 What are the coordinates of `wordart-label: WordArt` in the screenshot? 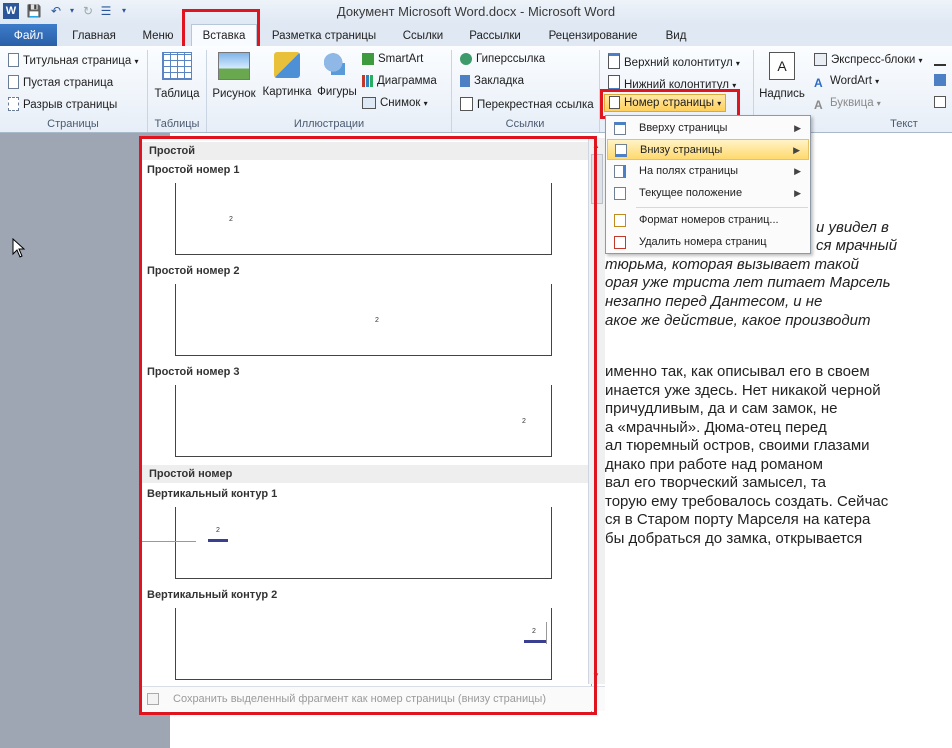 It's located at (851, 81).